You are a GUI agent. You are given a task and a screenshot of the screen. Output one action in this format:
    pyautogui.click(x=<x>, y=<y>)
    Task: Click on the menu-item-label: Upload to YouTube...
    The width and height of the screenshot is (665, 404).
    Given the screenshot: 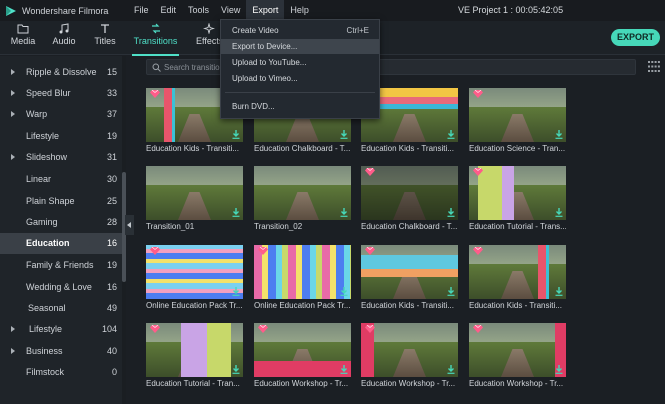 What is the action you would take?
    pyautogui.click(x=269, y=62)
    